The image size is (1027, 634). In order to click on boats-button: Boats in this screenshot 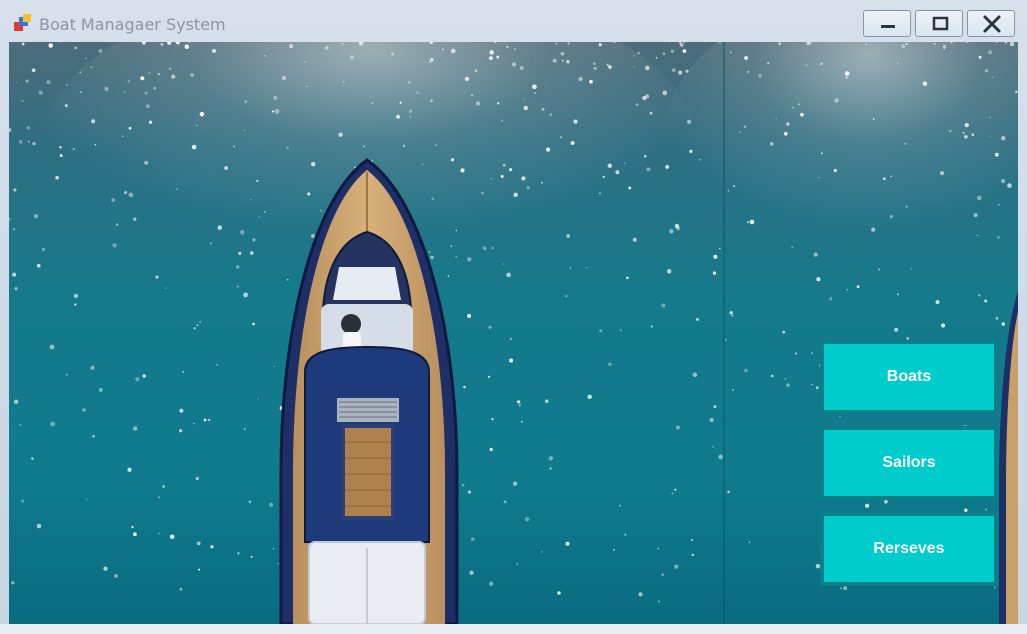, I will do `click(909, 377)`.